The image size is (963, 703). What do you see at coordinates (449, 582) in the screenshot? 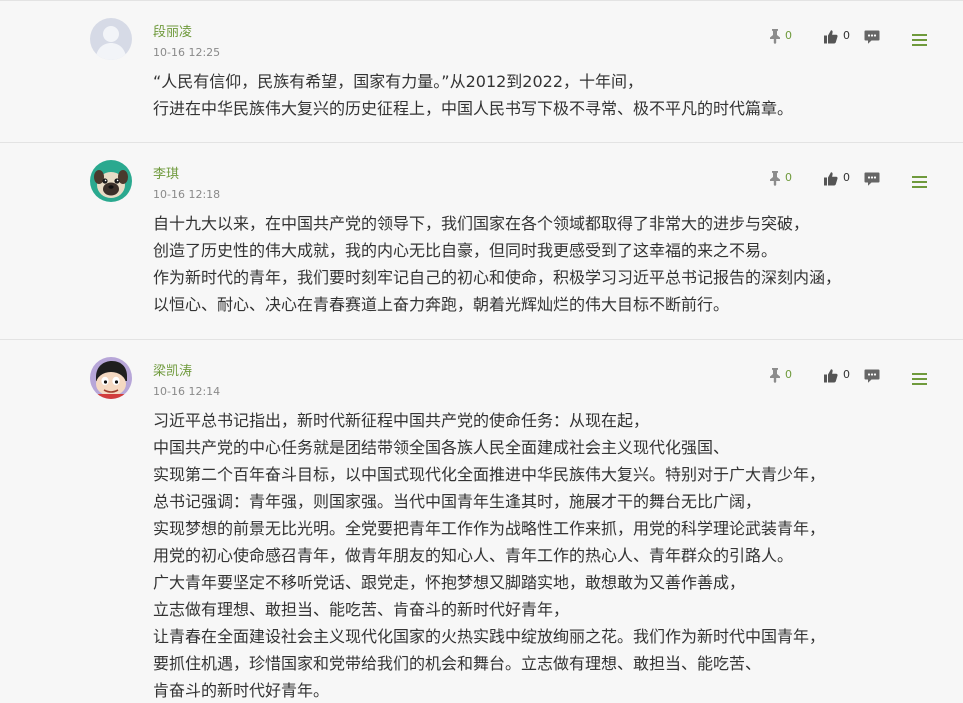
I see `comment-line: 广大青年要坚定不移听党话、跟党走，怀抱梦想又脚踏实地，敢想敢为又善作善成，` at bounding box center [449, 582].